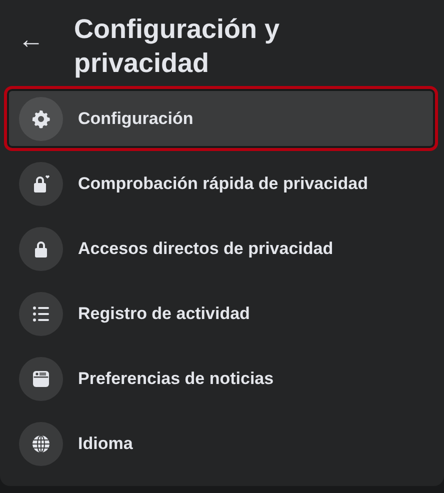 This screenshot has height=493, width=444. Describe the element at coordinates (177, 46) in the screenshot. I see `panel-title: Configuración y privacidad` at that location.